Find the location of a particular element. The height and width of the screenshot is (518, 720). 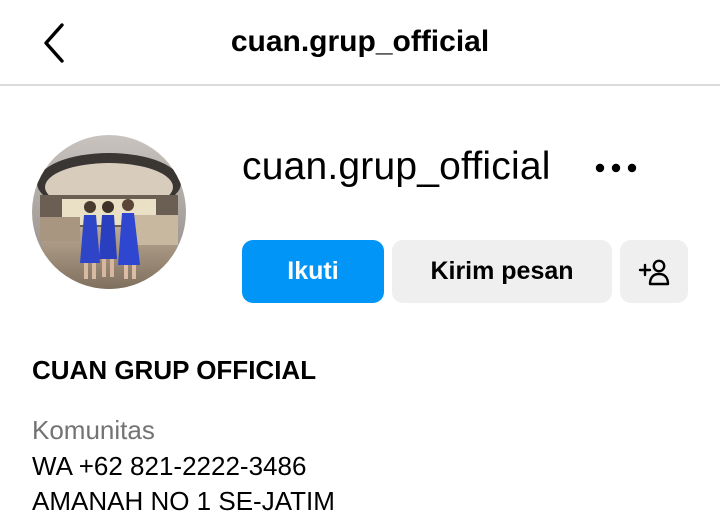

add-user-icon is located at coordinates (654, 272).